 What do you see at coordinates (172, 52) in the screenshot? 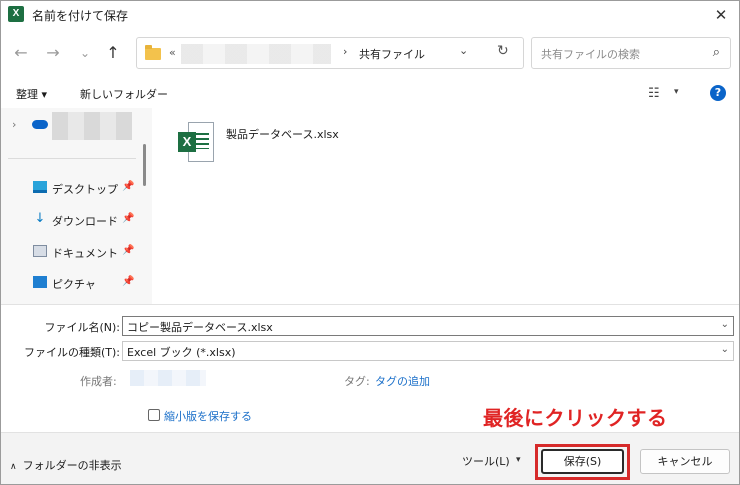
I see `address-overflow-icon: «` at bounding box center [172, 52].